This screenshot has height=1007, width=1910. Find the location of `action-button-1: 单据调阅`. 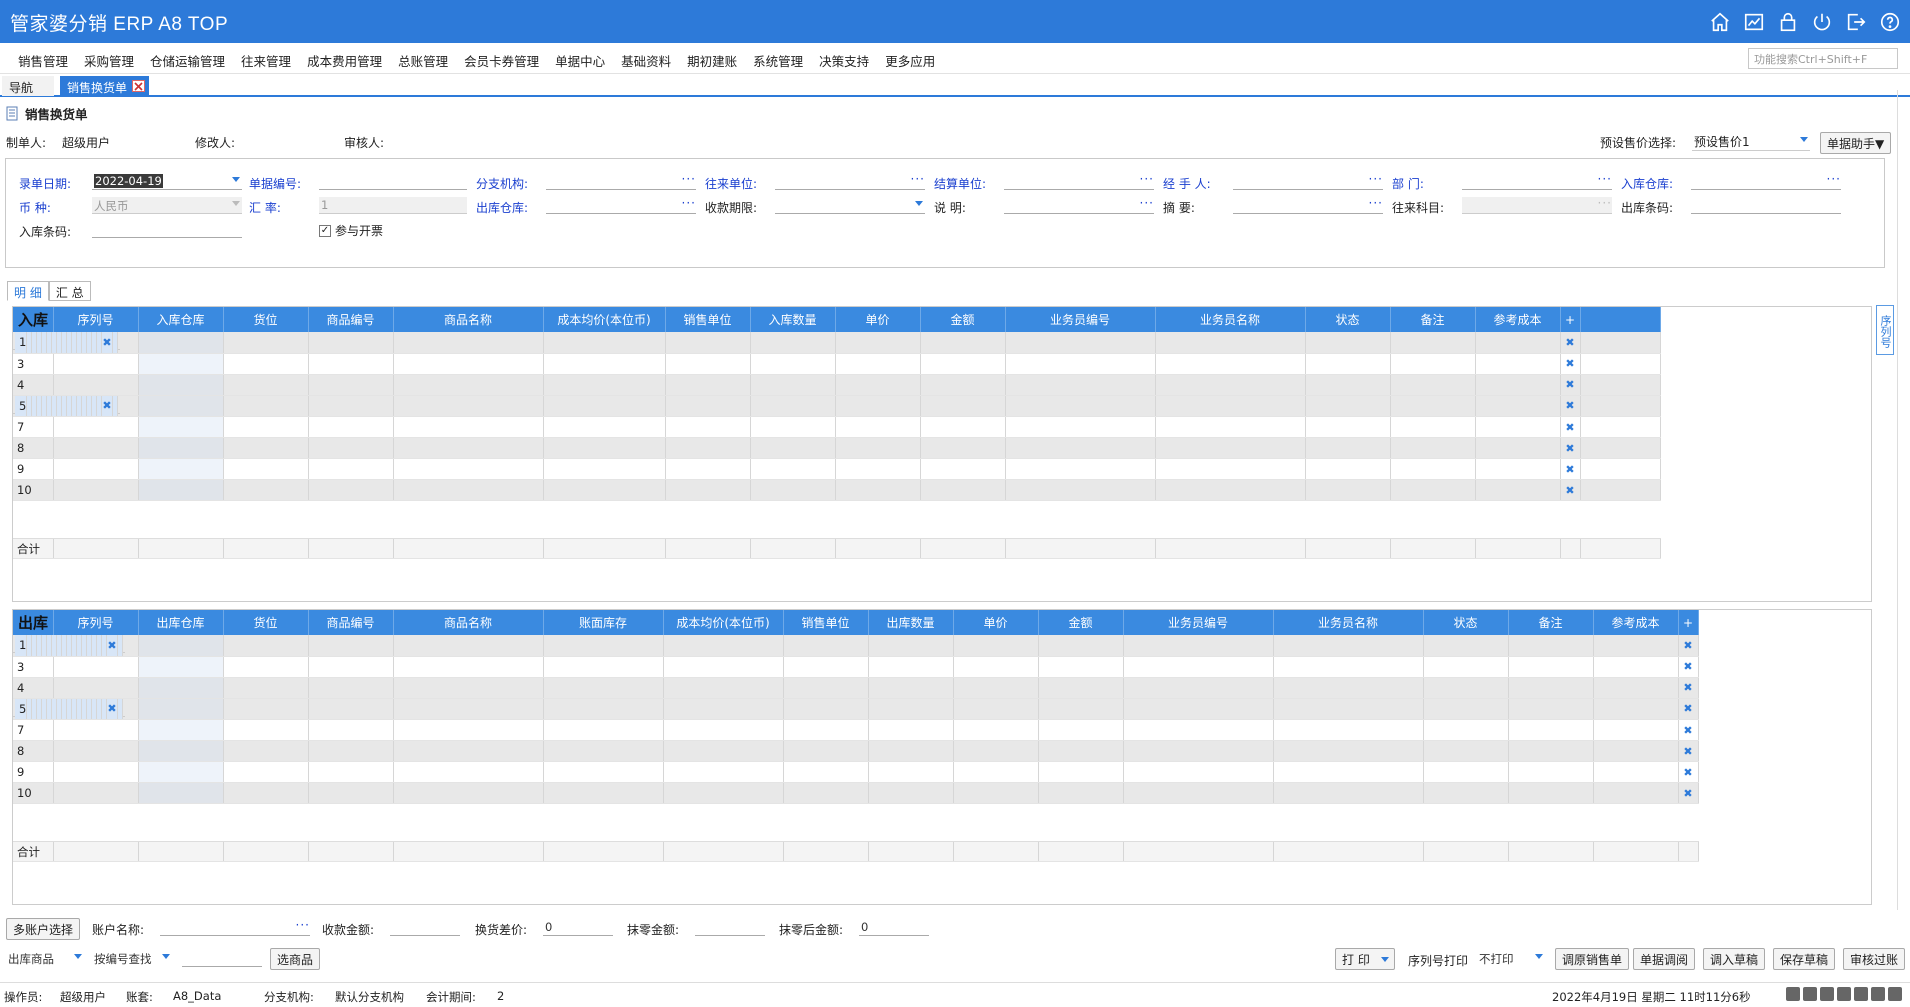

action-button-1: 单据调阅 is located at coordinates (1664, 959).